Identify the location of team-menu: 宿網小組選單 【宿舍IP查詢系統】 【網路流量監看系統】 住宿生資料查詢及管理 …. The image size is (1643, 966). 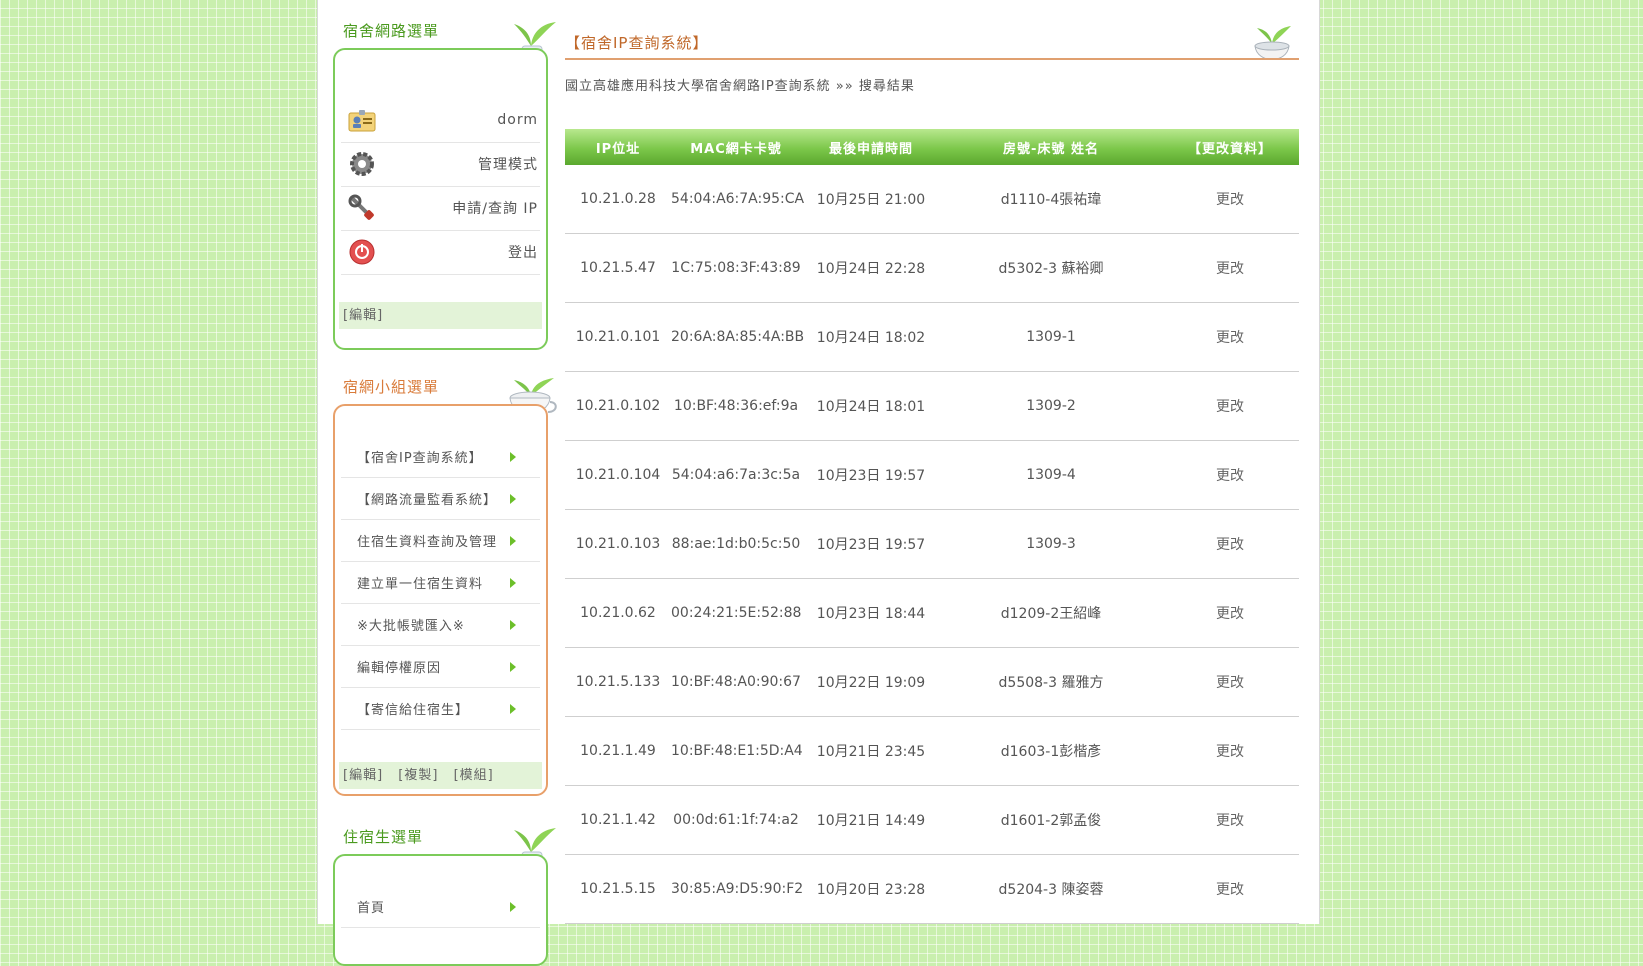
(445, 586).